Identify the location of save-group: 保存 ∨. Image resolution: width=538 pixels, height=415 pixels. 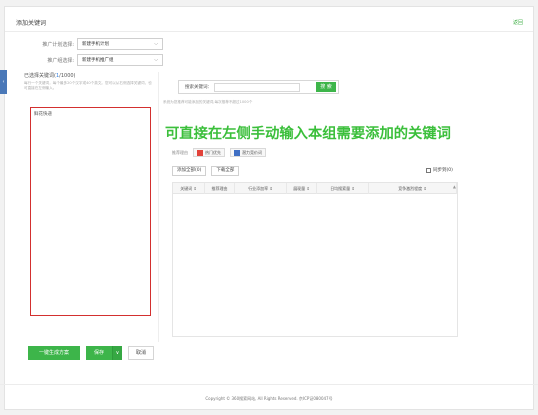
(104, 353).